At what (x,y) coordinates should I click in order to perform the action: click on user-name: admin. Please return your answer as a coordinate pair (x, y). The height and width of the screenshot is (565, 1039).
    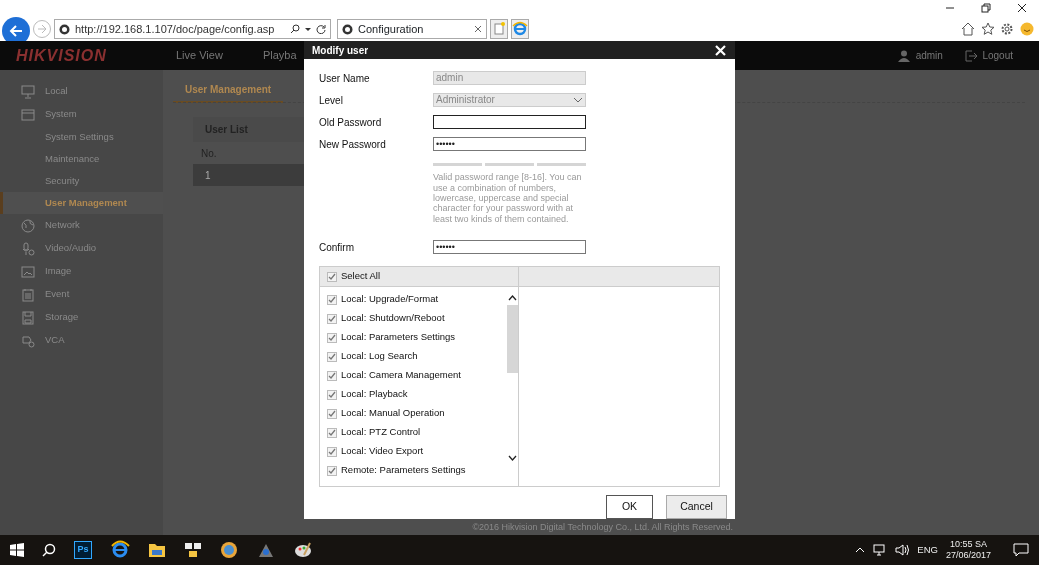
    Looking at the image, I should click on (929, 55).